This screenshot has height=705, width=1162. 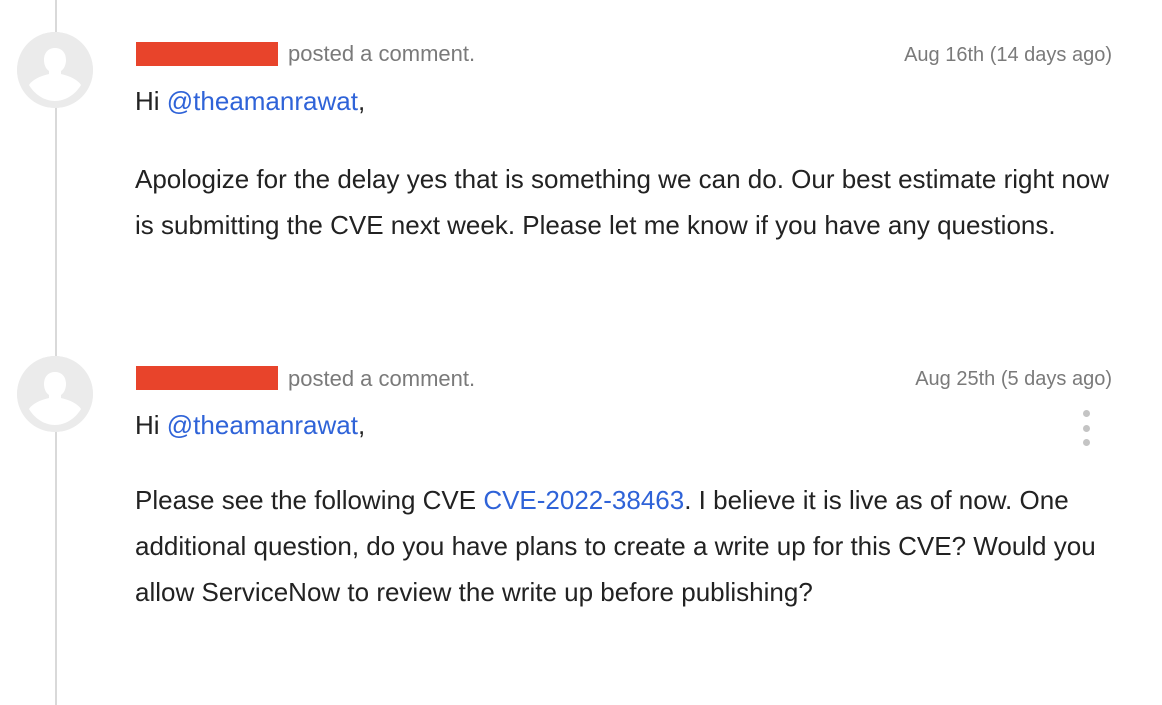 What do you see at coordinates (1008, 55) in the screenshot?
I see `comment-timestamp: Aug 16th (14 days ago)` at bounding box center [1008, 55].